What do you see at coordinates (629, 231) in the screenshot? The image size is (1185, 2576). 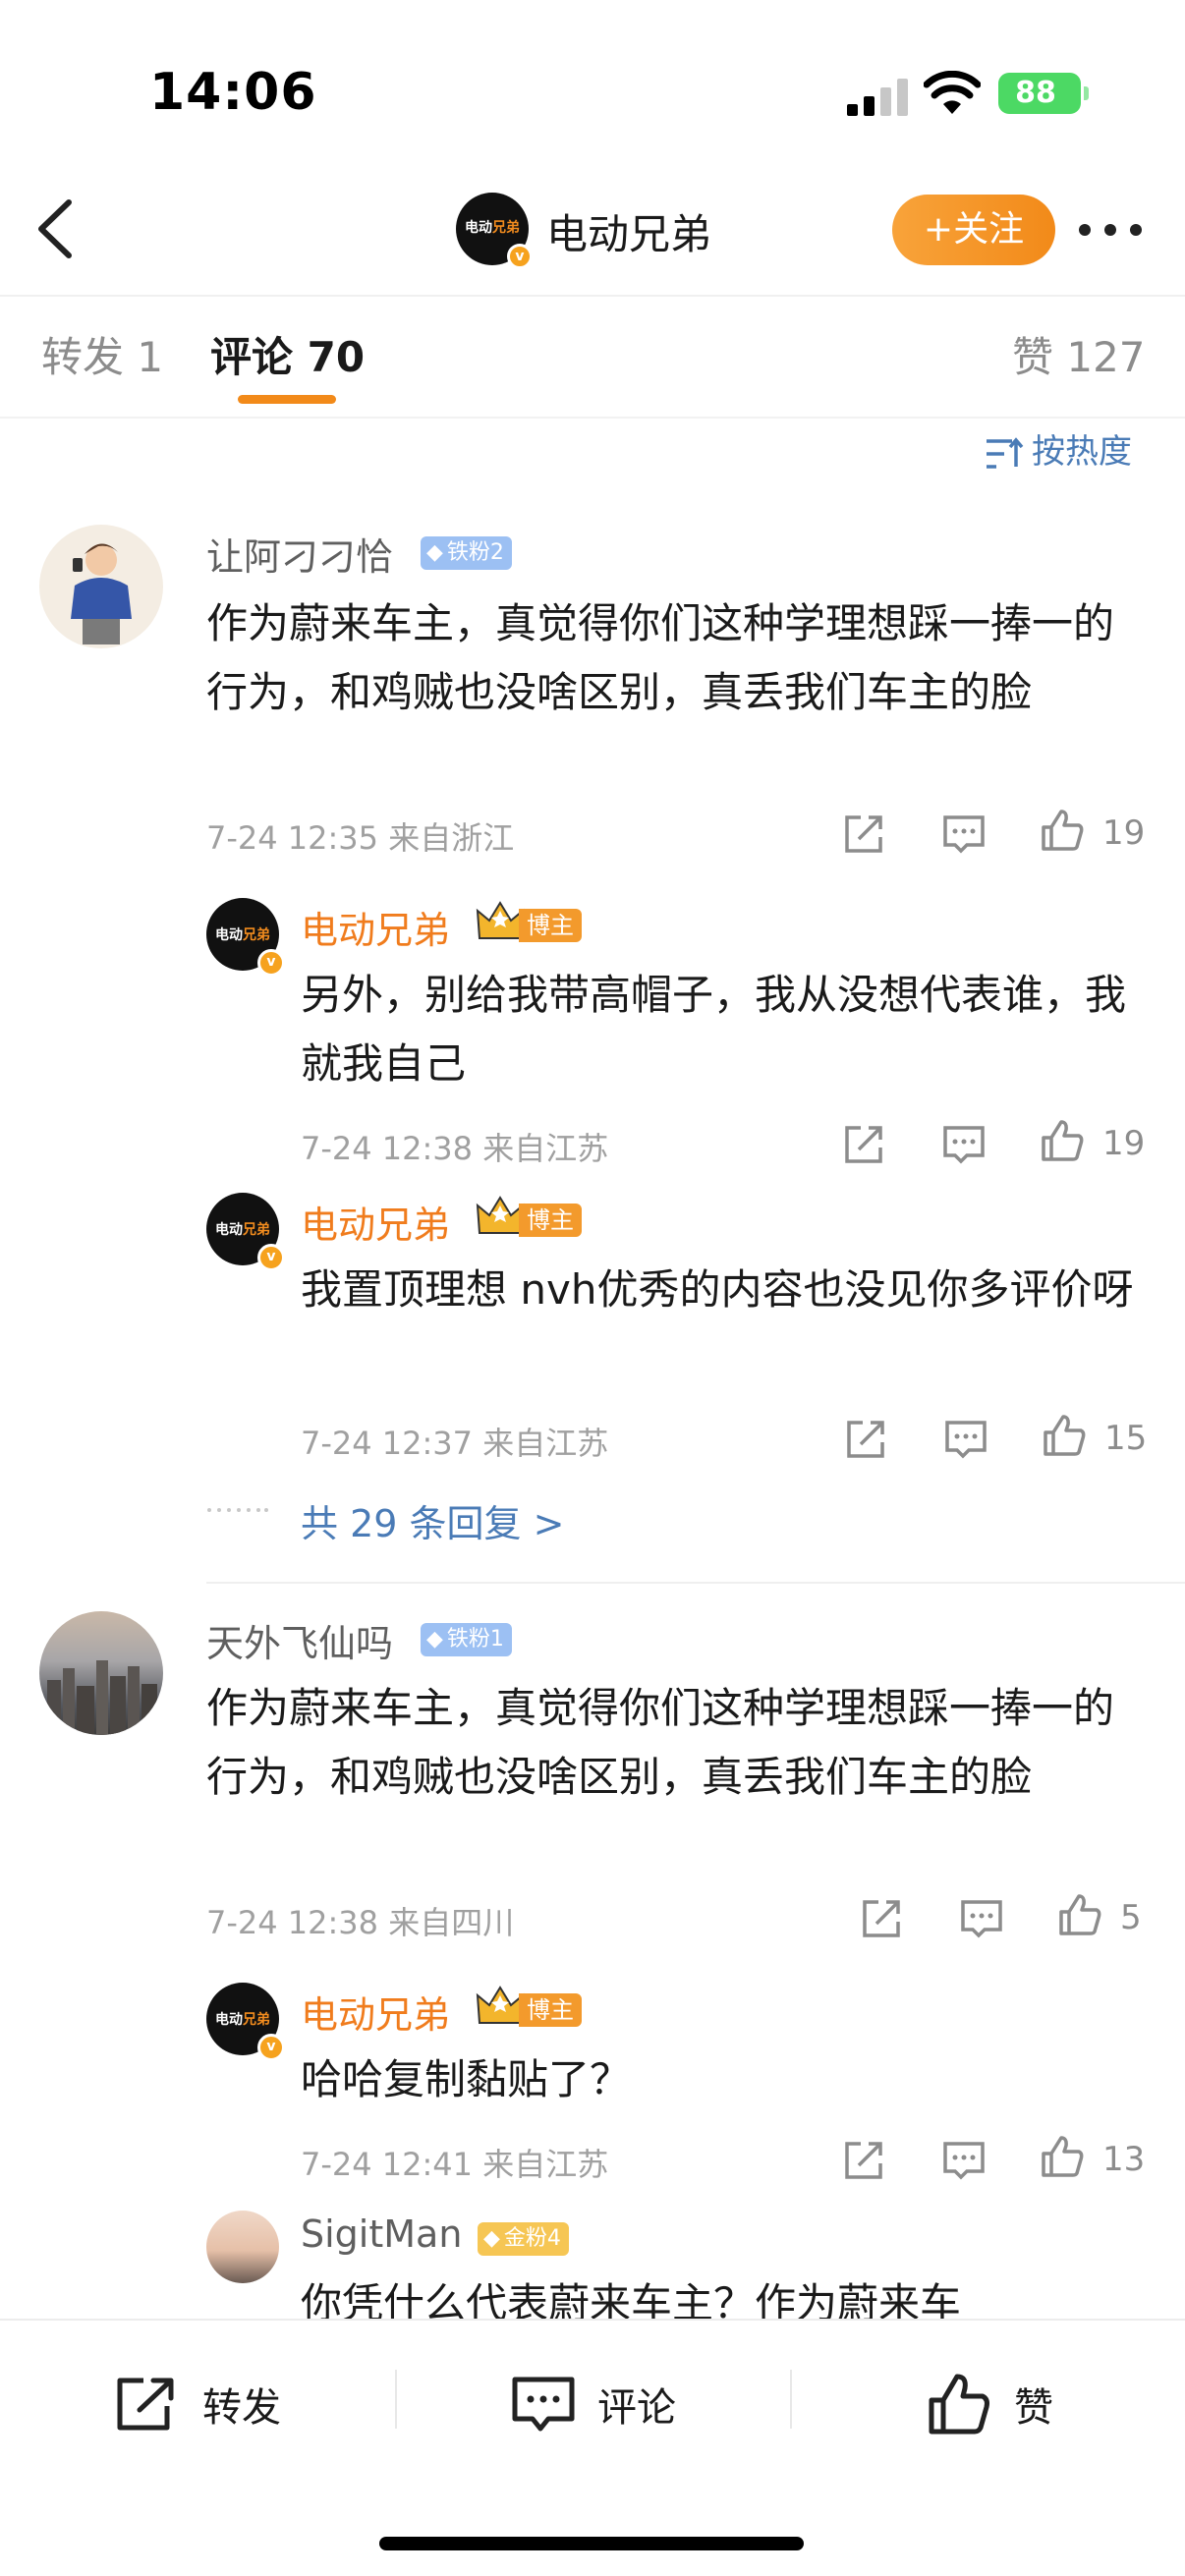 I see `nav-title: 电动兄弟` at bounding box center [629, 231].